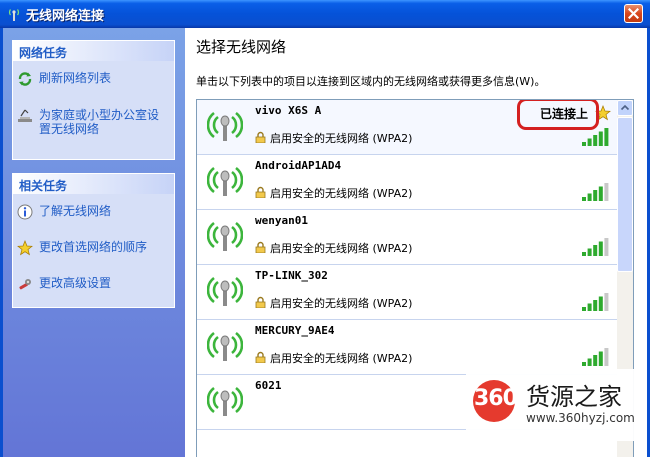 The image size is (650, 457). I want to click on change-preferred-order-label: 更改首选网络的顺序, so click(93, 247).